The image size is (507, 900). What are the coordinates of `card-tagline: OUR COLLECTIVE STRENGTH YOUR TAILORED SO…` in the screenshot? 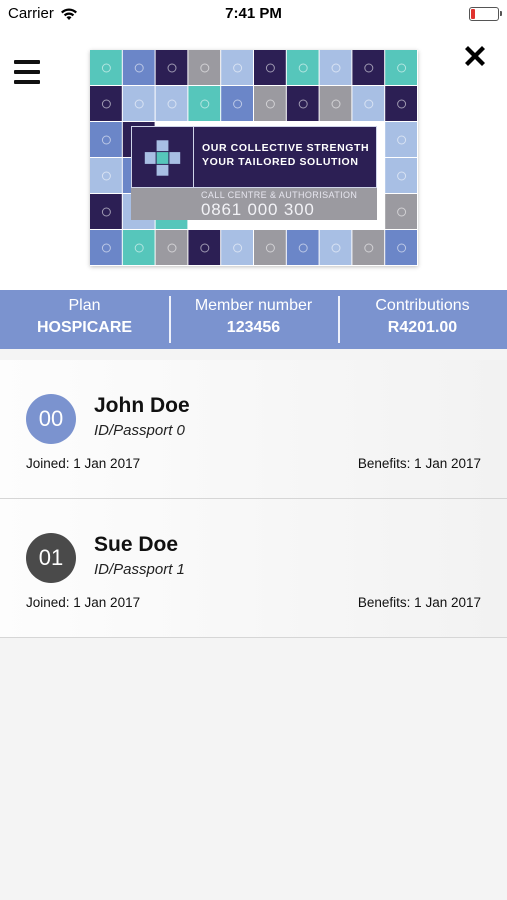 It's located at (285, 155).